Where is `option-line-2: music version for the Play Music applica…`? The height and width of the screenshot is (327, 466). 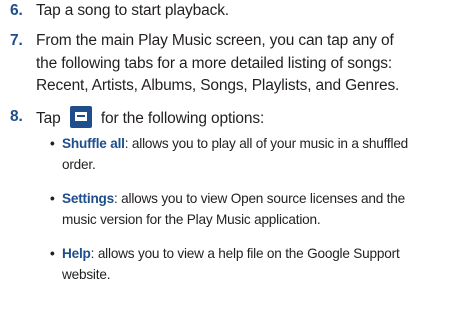
option-line-2: music version for the Play Music applica… is located at coordinates (191, 219).